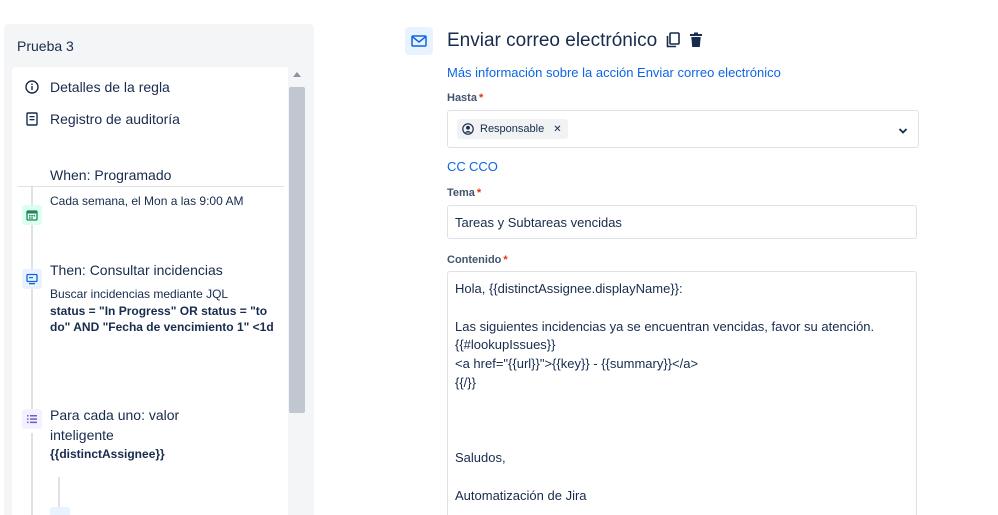 This screenshot has width=998, height=515. Describe the element at coordinates (480, 458) in the screenshot. I see `content-line: Saludos,` at that location.